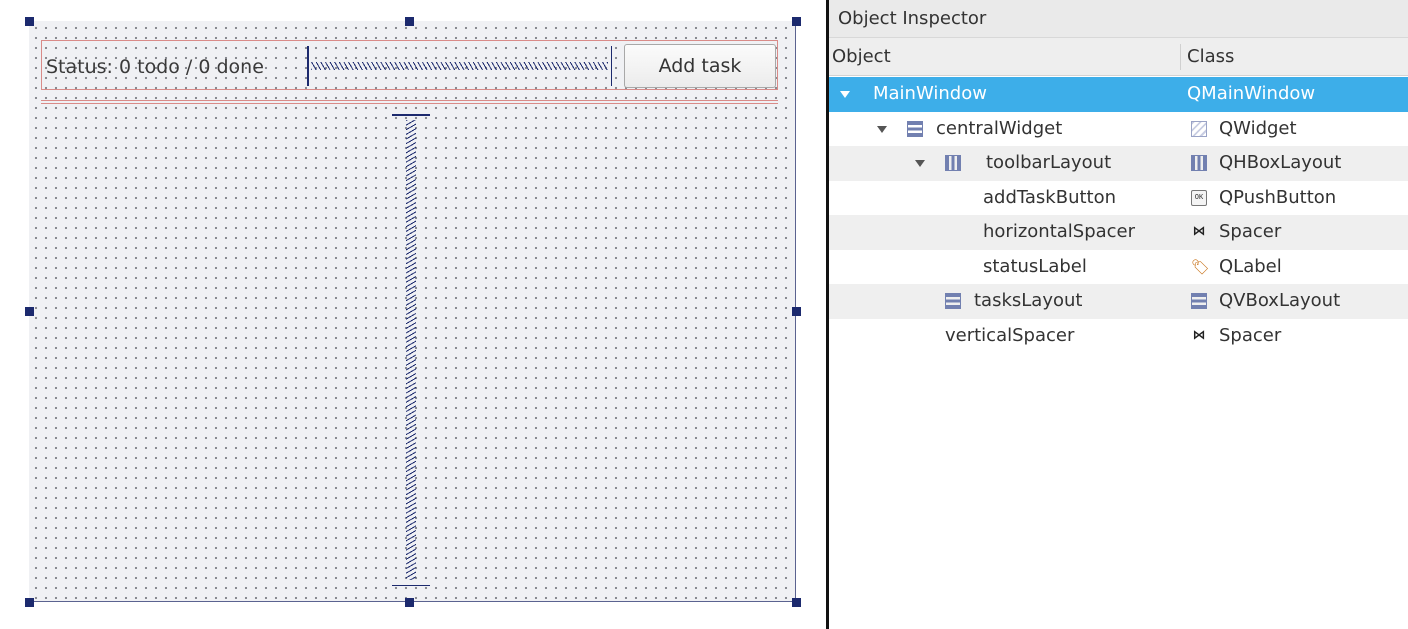 Image resolution: width=1408 pixels, height=629 pixels. Describe the element at coordinates (411, 585) in the screenshot. I see `spacer-cap-bottom` at that location.